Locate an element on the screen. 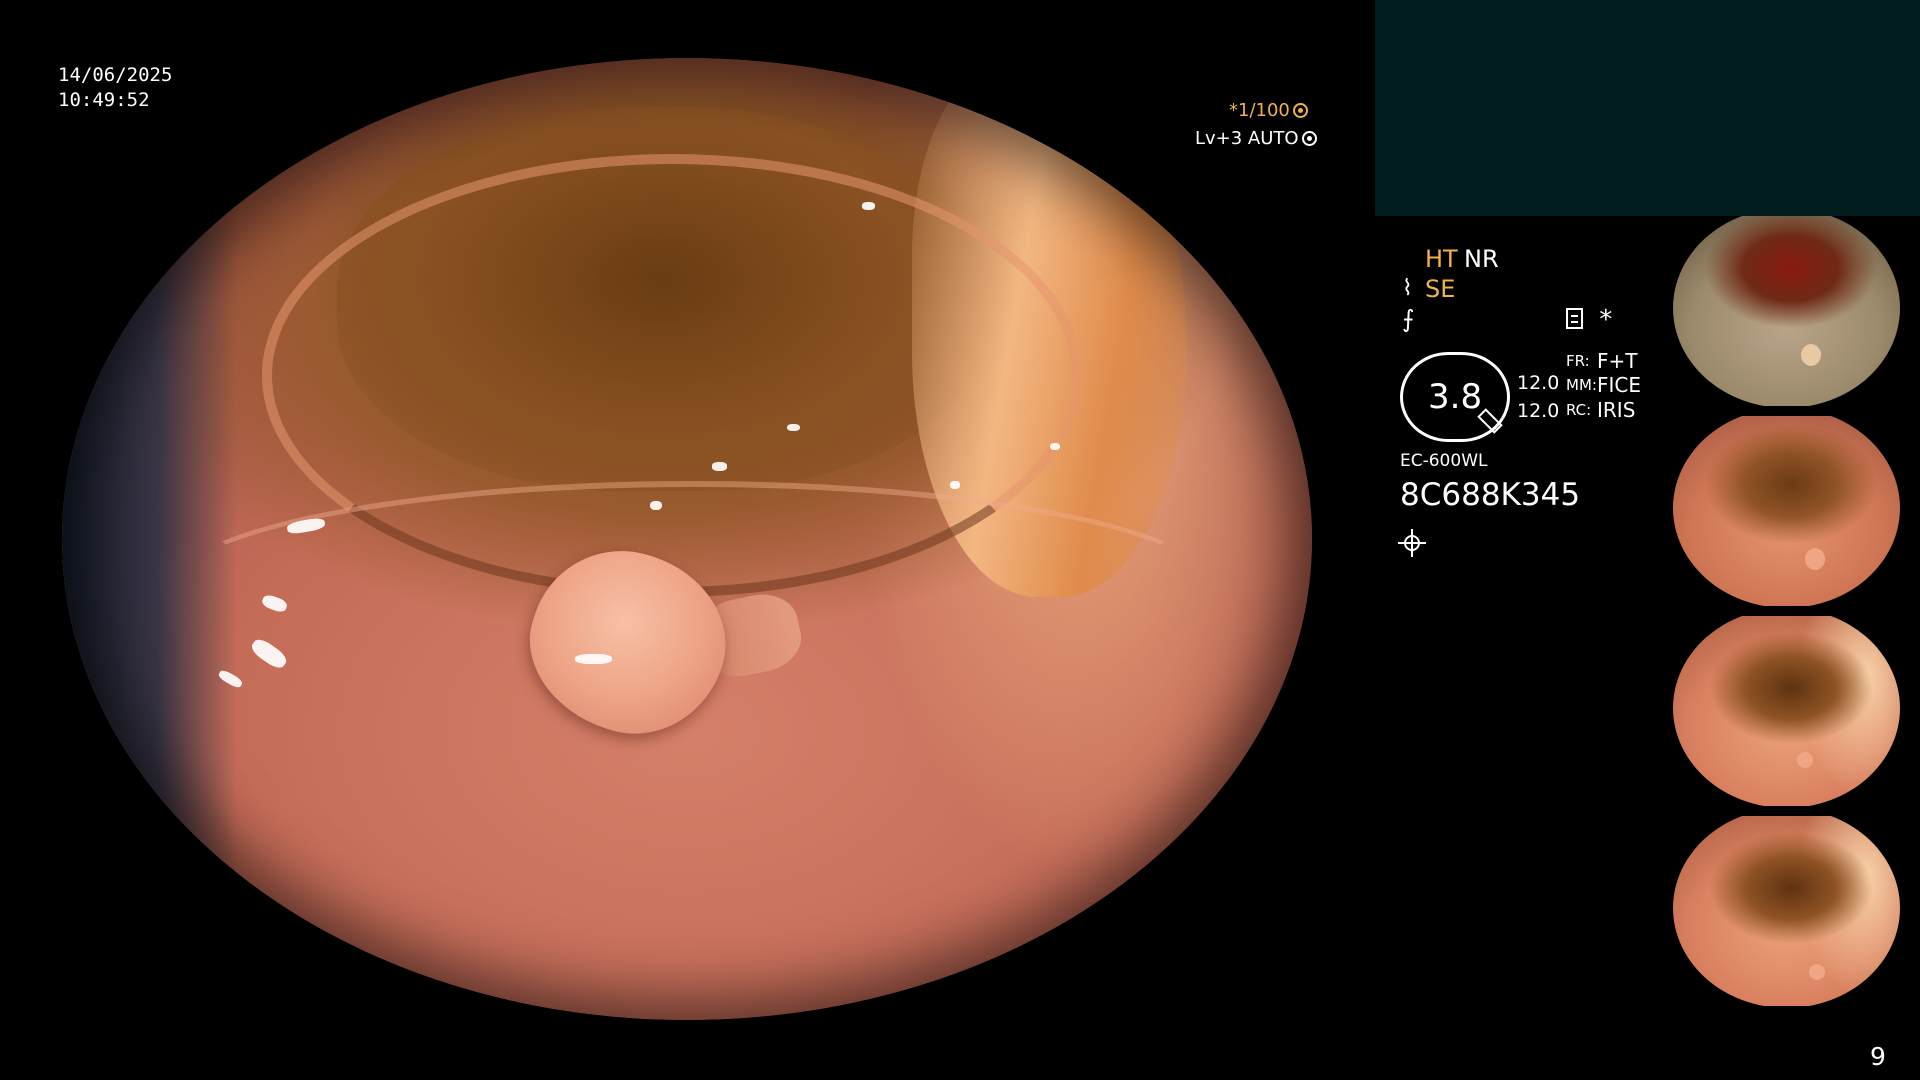 The height and width of the screenshot is (1080, 1920). fr-value: F+T is located at coordinates (1617, 361).